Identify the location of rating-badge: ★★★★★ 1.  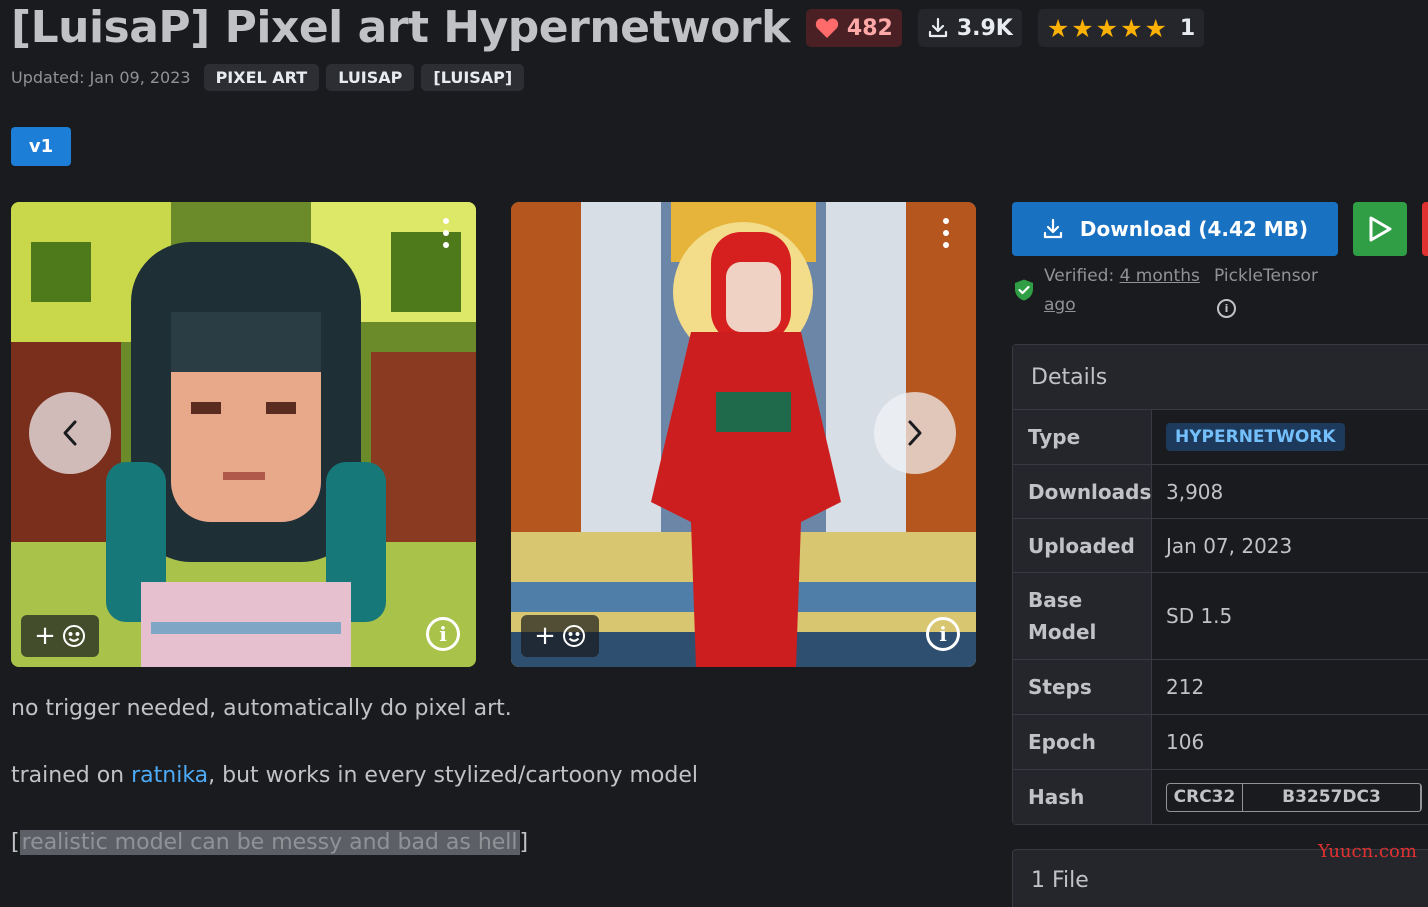
(1121, 28).